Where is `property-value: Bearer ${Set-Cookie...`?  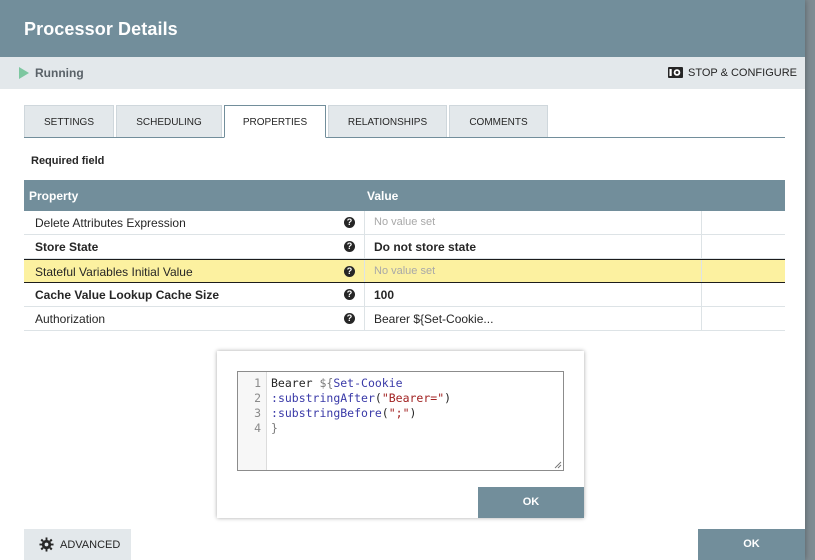
property-value: Bearer ${Set-Cookie... is located at coordinates (434, 319).